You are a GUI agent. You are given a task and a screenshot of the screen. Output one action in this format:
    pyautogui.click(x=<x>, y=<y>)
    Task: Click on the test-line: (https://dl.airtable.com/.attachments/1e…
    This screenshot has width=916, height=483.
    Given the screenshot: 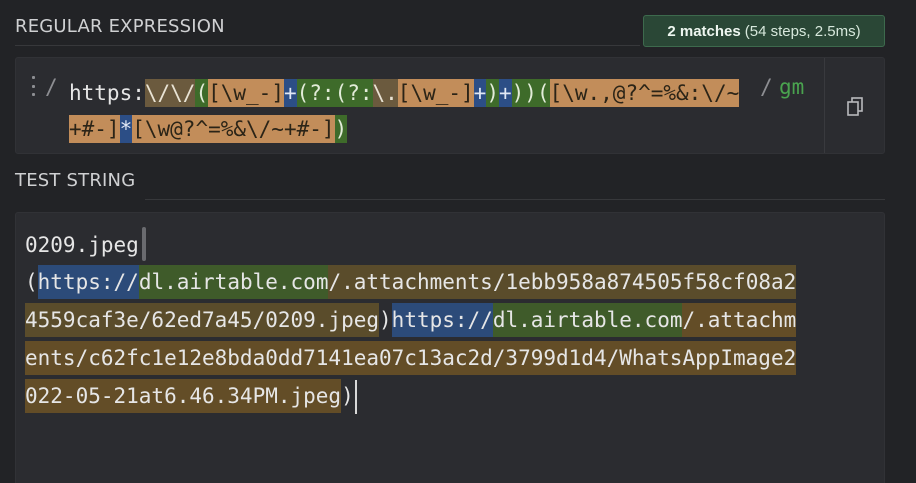 What is the action you would take?
    pyautogui.click(x=411, y=284)
    